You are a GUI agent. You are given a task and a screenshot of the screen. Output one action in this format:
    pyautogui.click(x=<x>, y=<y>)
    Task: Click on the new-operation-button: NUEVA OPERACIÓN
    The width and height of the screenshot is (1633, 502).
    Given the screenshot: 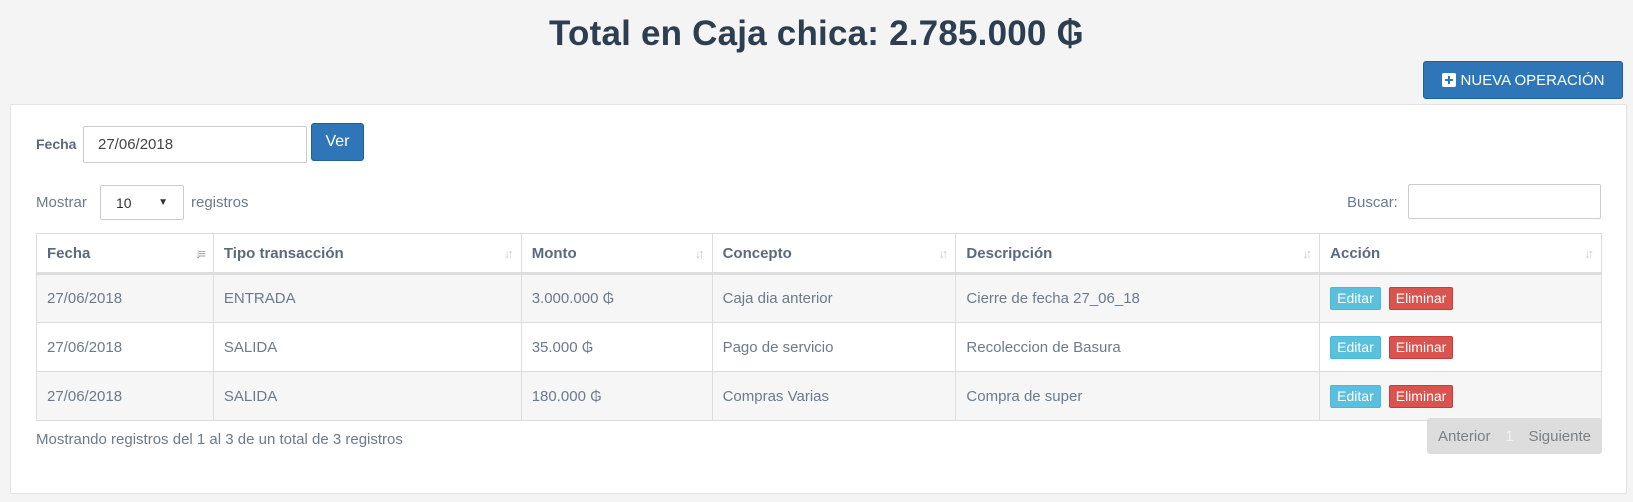 What is the action you would take?
    pyautogui.click(x=1523, y=80)
    